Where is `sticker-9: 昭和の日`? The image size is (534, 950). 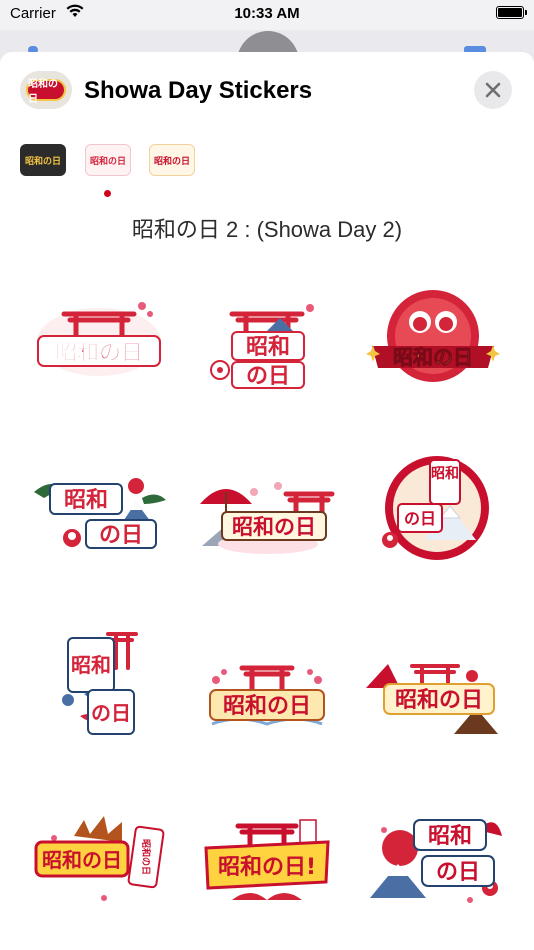 sticker-9: 昭和の日 is located at coordinates (433, 683).